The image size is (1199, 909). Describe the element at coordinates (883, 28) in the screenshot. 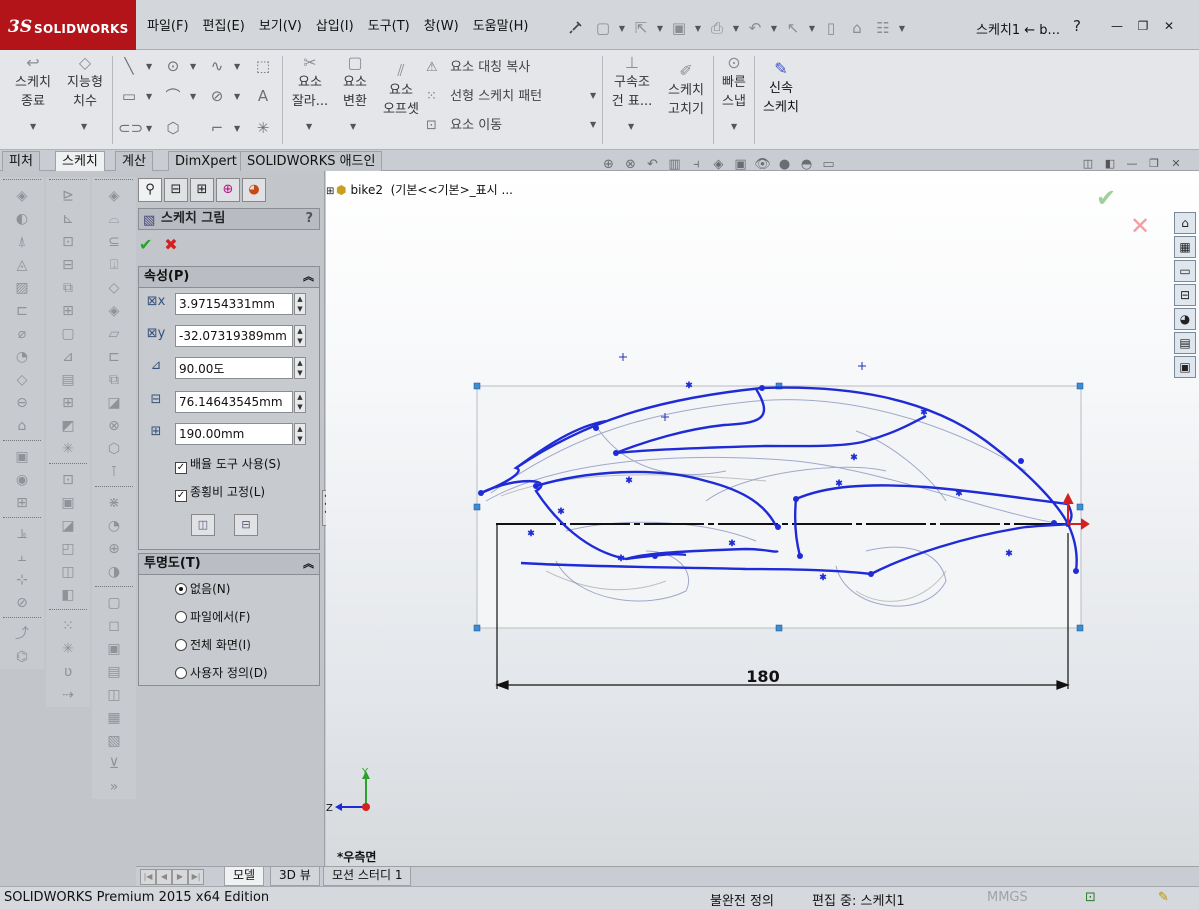

I see `options-icon: ☷` at that location.